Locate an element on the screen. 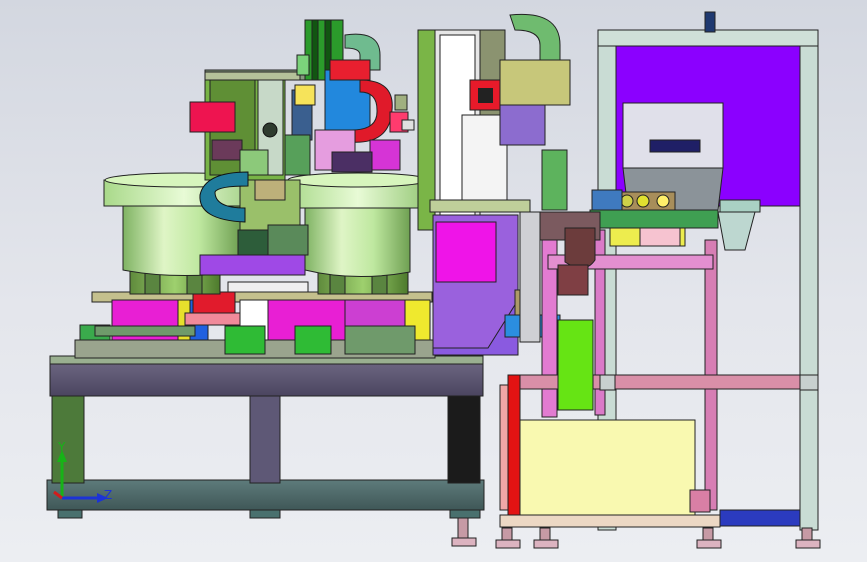  z-axis-label: Z is located at coordinates (108, 495).